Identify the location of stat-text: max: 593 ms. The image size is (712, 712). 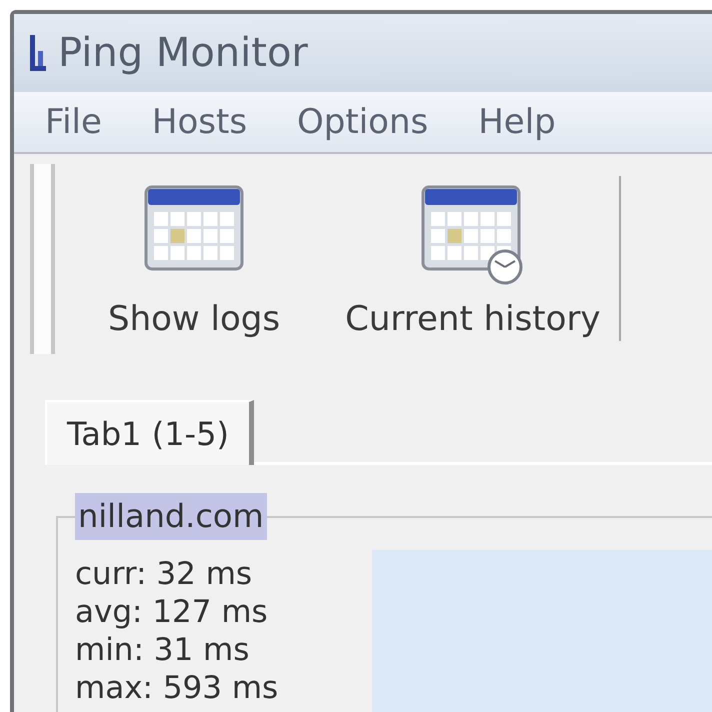
(176, 688).